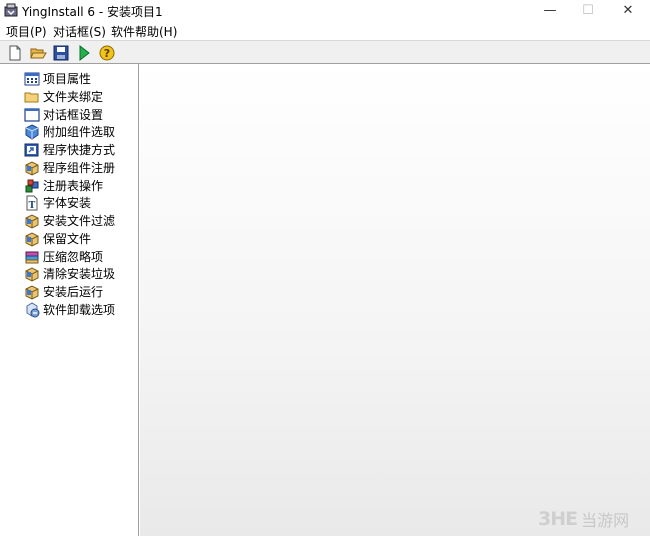  I want to click on tree-item-compress-ignore: 压缩忽略项, so click(63, 256).